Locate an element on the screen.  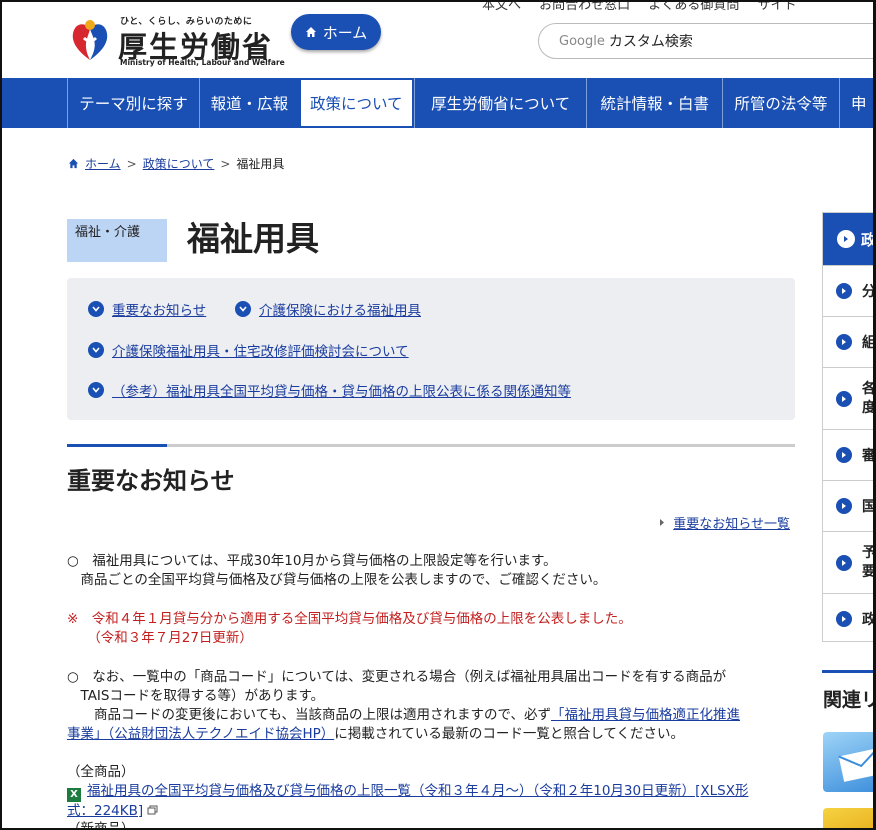
utility-links: 本文へ お問合わせ窓口 よくある御質問 サイト is located at coordinates (646, 7).